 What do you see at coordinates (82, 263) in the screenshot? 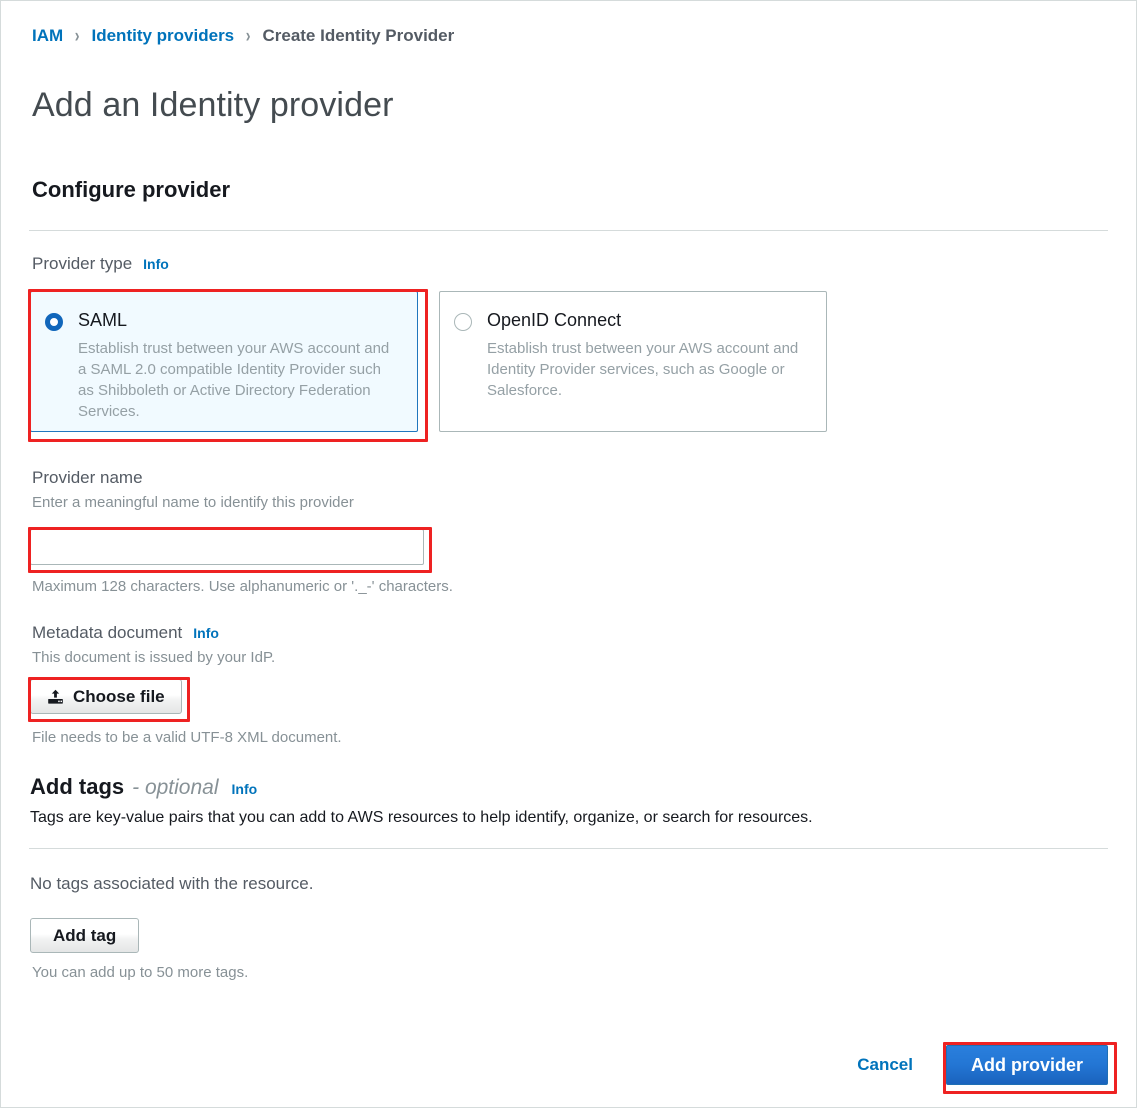
I see `provider-type-label: Provider type` at bounding box center [82, 263].